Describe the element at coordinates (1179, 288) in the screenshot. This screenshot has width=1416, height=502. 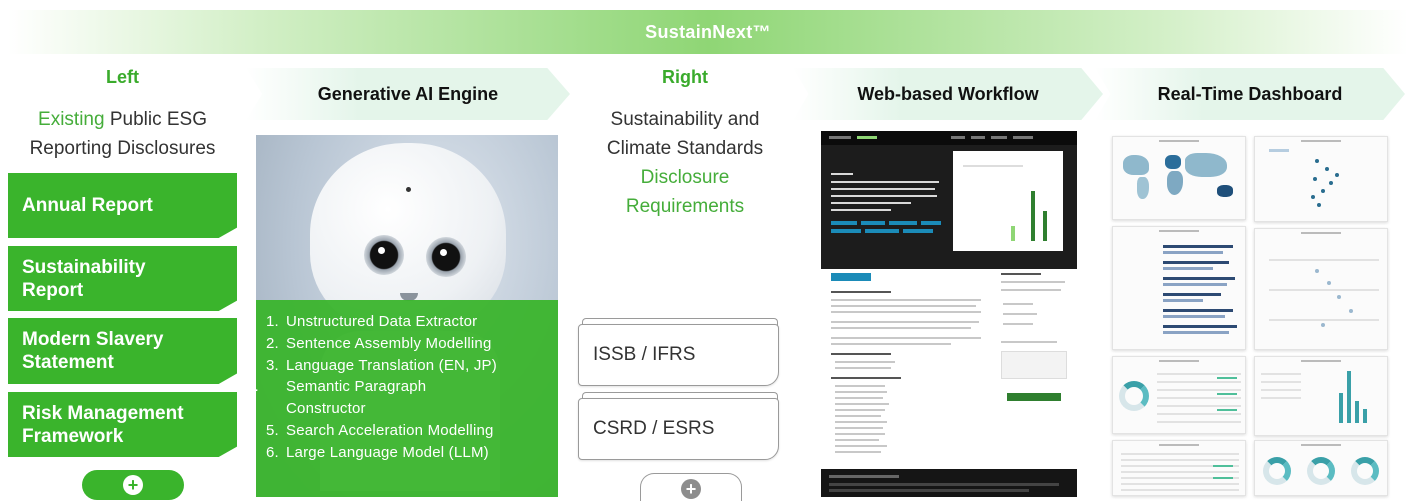
I see `dashboard-panel-bars` at that location.